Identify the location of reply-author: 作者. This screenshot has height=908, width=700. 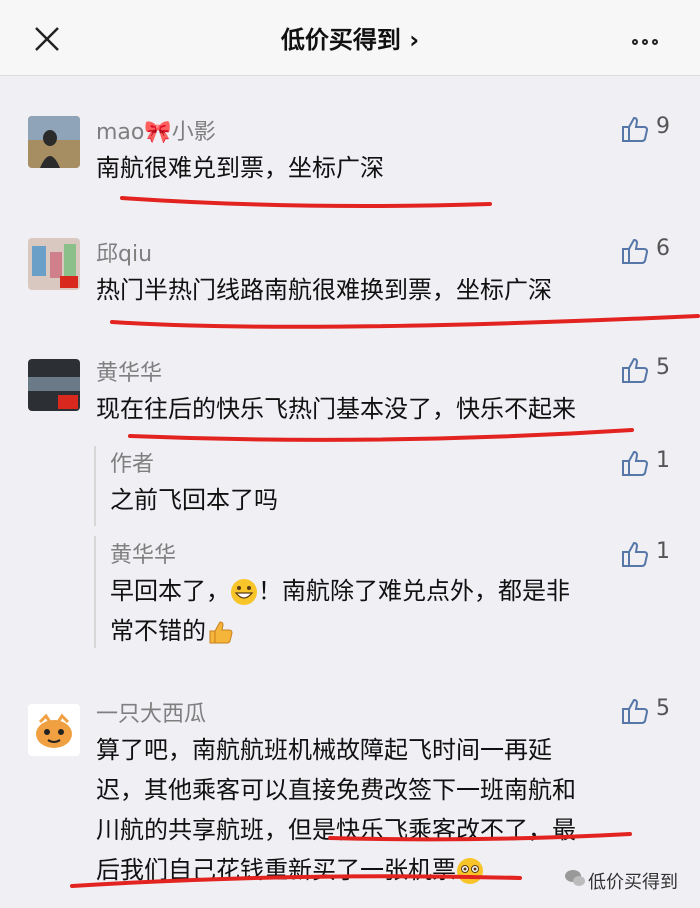
(132, 462).